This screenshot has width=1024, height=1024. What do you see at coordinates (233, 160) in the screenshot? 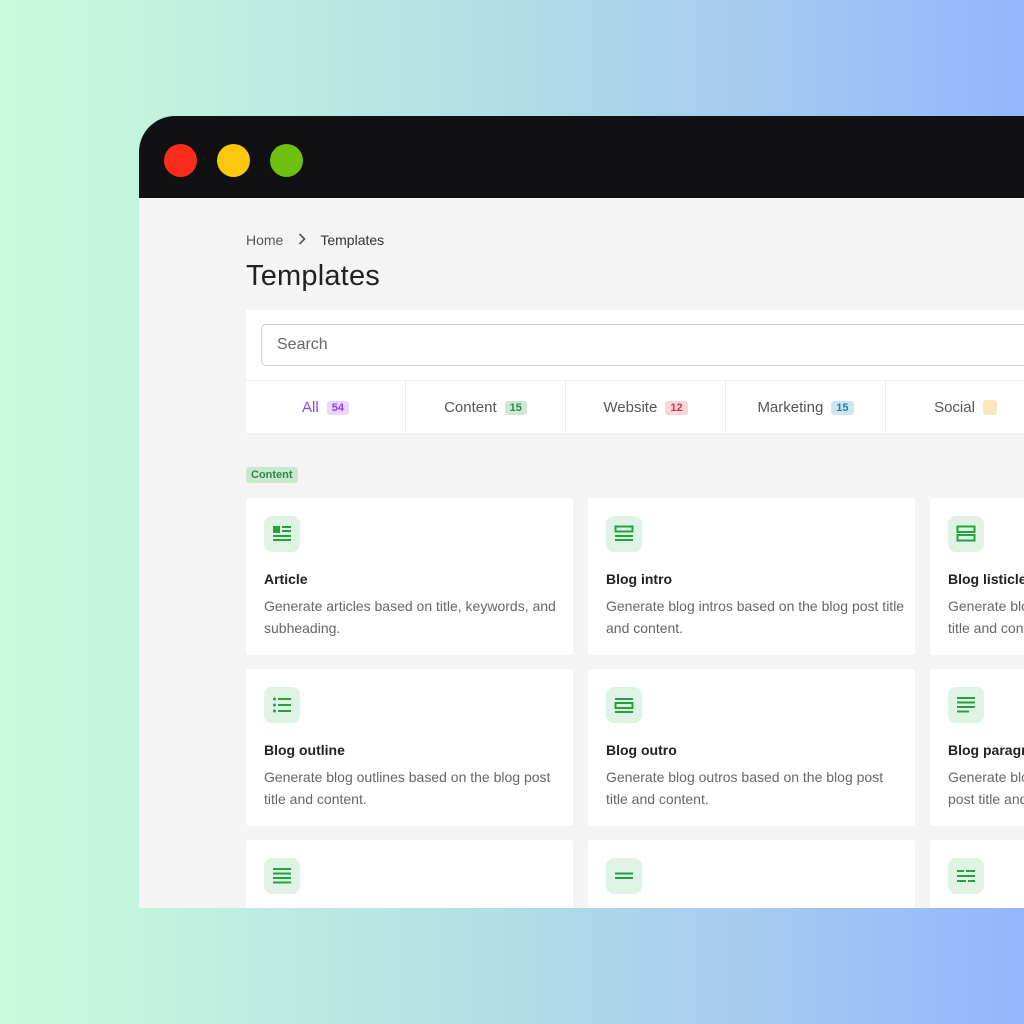
I see `minimize-window-button` at bounding box center [233, 160].